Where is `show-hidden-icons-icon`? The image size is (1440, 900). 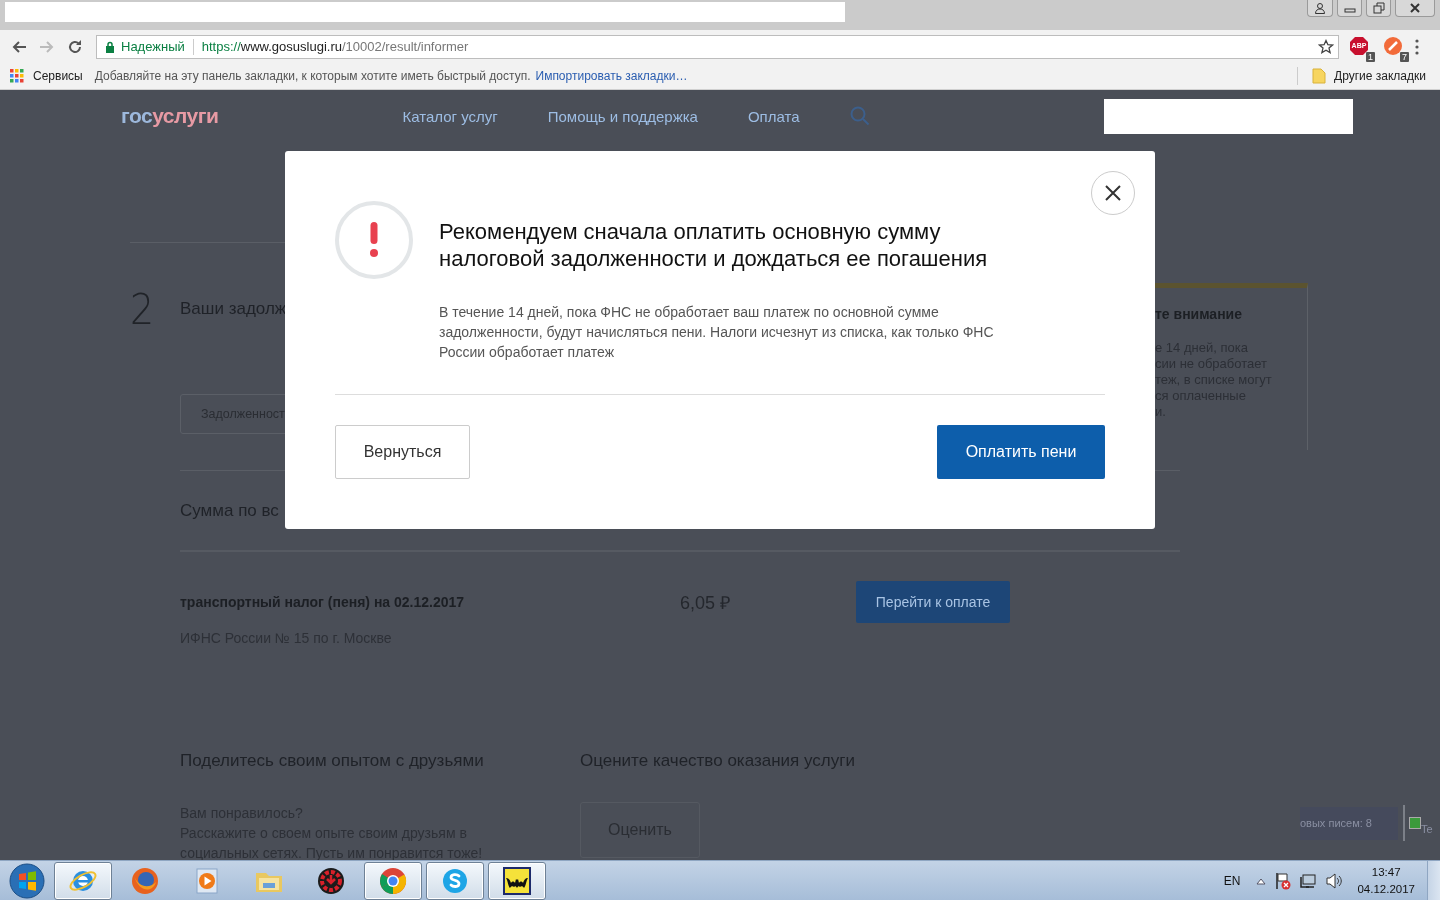 show-hidden-icons-icon is located at coordinates (1261, 880).